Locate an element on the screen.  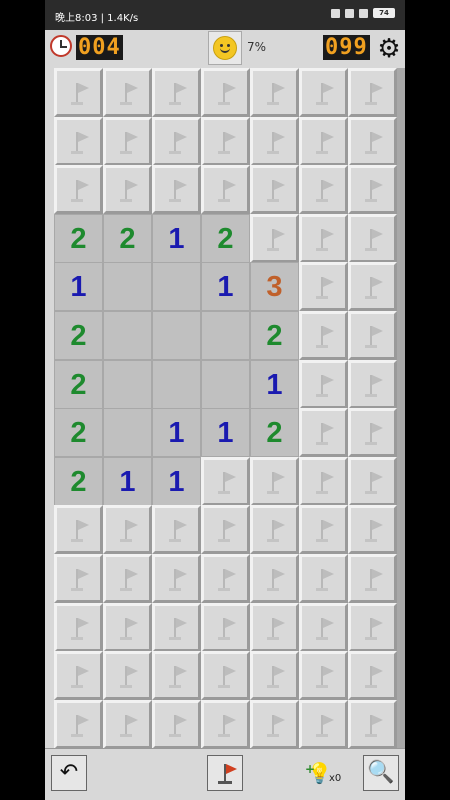
undo-button: ↶ is located at coordinates (69, 773).